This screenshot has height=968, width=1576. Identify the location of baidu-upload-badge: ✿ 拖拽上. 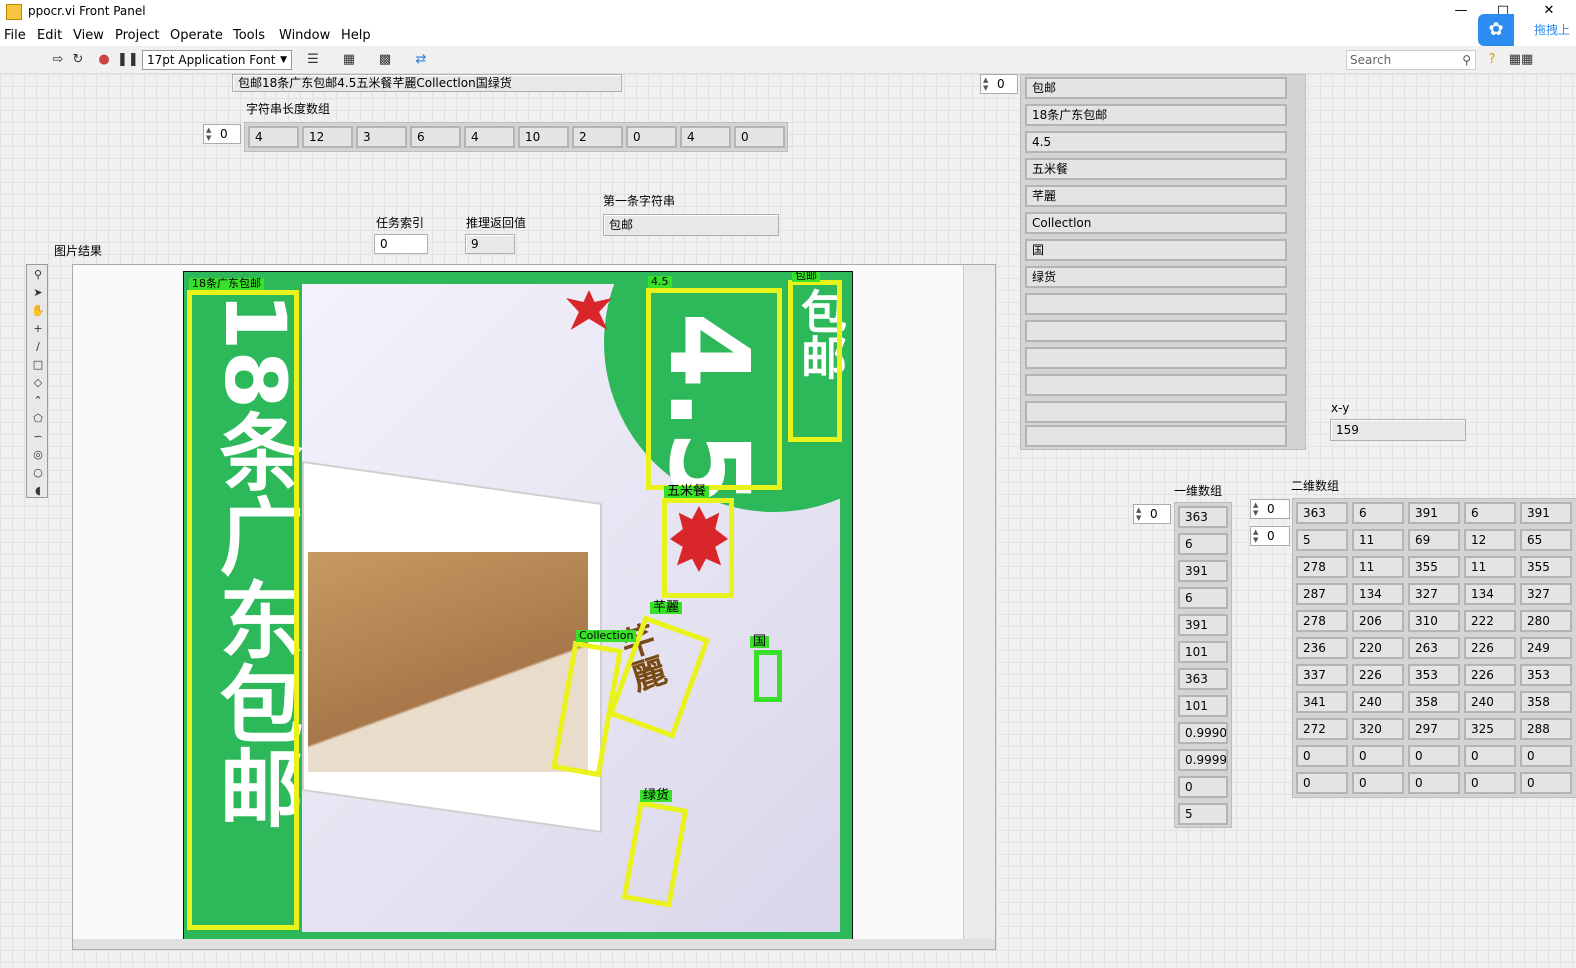
(1527, 30).